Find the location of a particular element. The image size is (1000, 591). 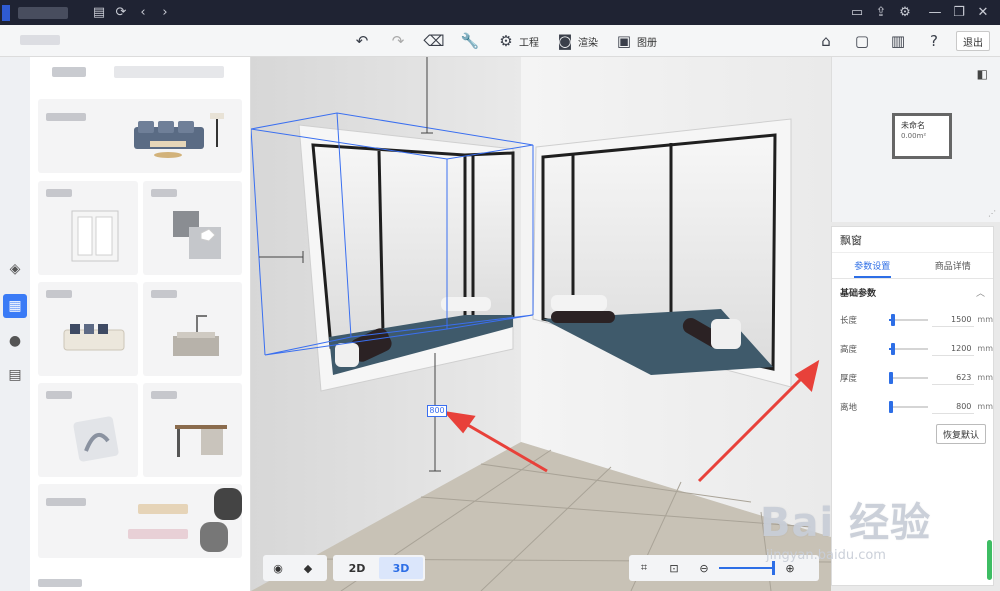

share-icon: ⇪ is located at coordinates (881, 13).